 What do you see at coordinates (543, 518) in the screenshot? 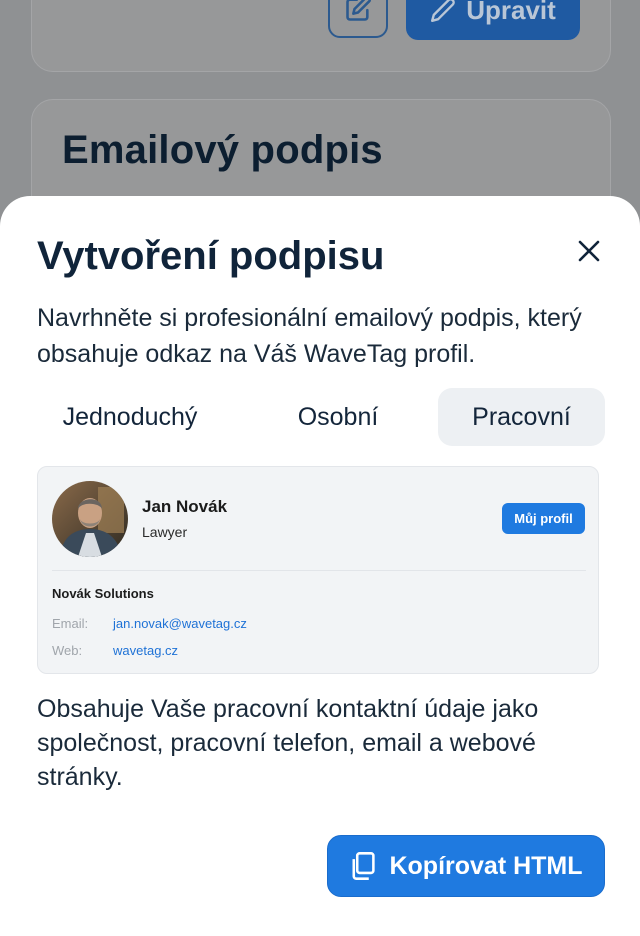
I see `my-profile-button: Můj profil` at bounding box center [543, 518].